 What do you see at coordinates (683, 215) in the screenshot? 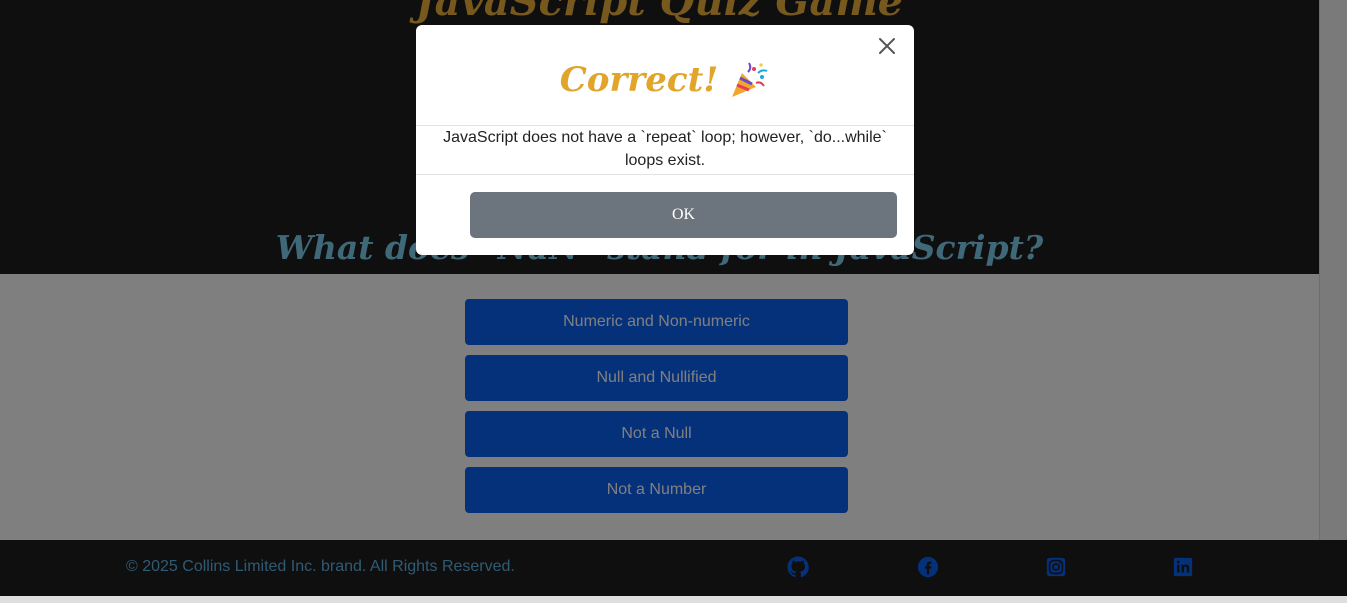
I see `ok-button: OK` at bounding box center [683, 215].